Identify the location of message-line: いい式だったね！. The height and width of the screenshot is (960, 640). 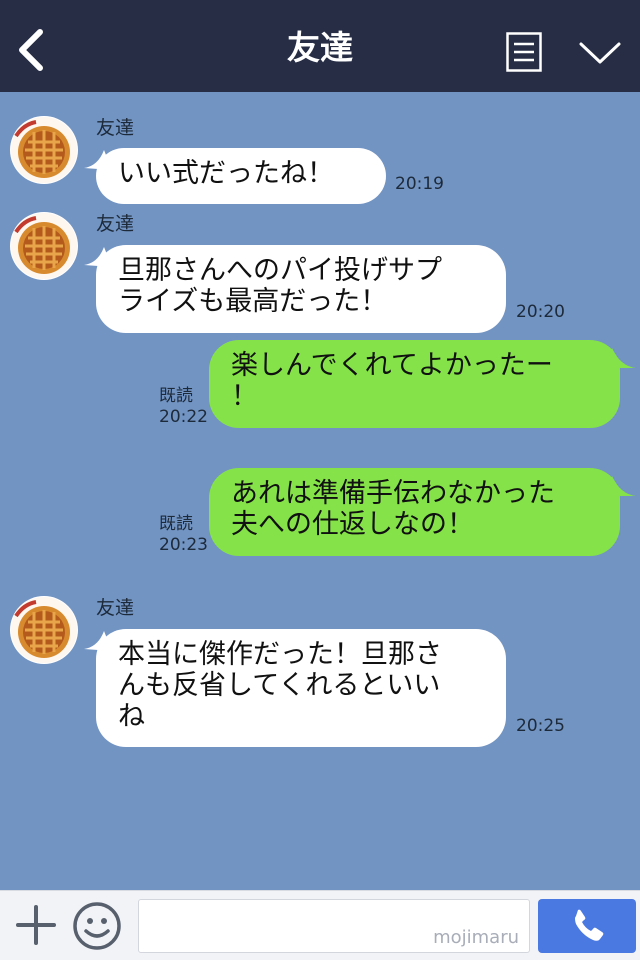
(226, 173).